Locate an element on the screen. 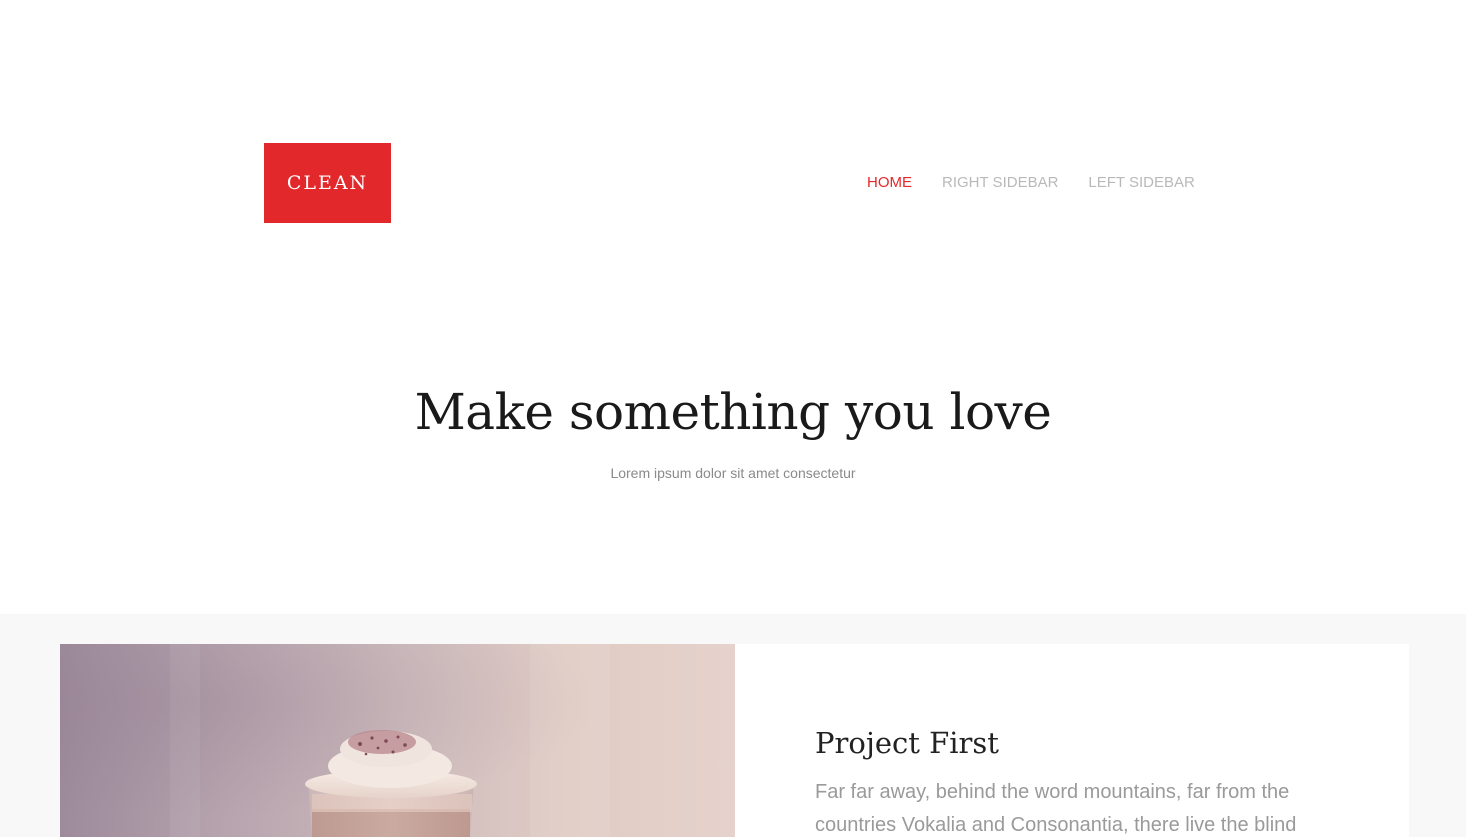 This screenshot has width=1466, height=837. nav-item-left-sidebar: LEFT SIDEBAR is located at coordinates (1141, 183).